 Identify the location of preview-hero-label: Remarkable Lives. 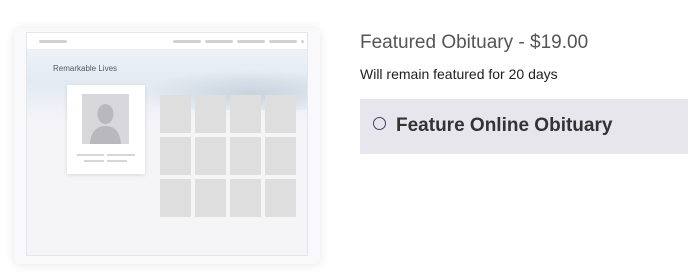
(85, 68).